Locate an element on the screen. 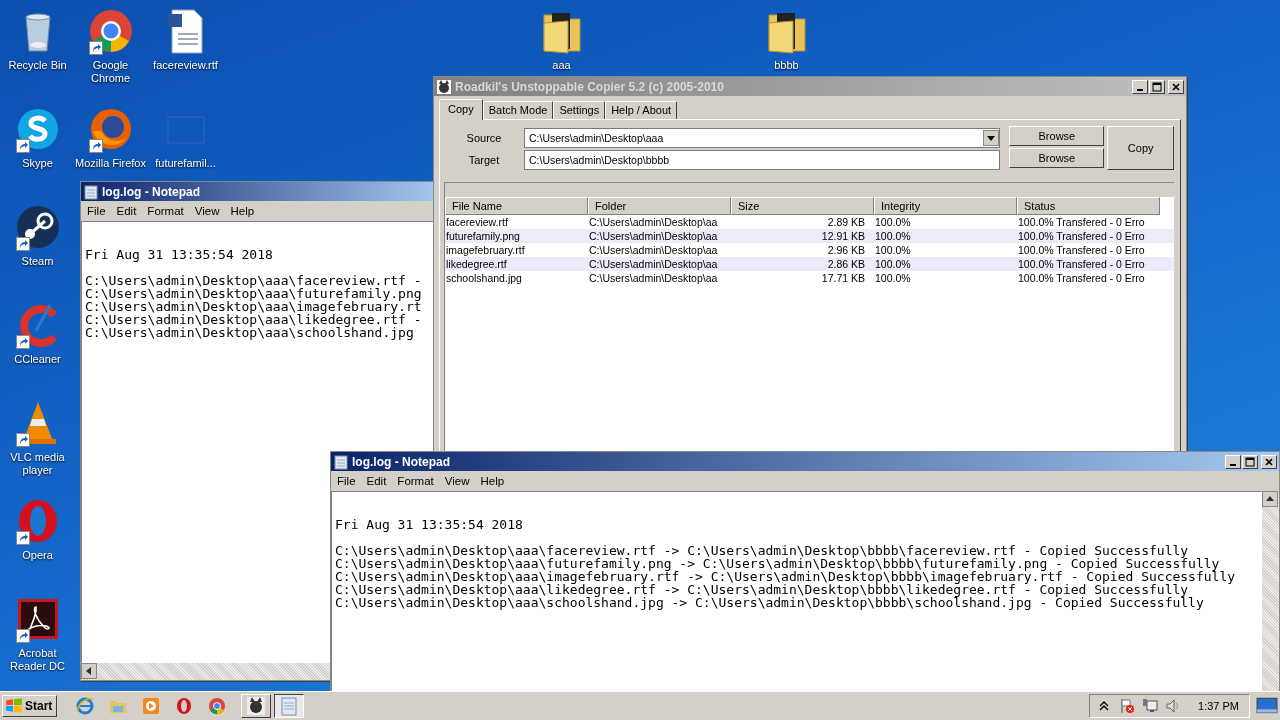  log-line: C:\Users\admin\Desktop\aaa\schoolshand.jpg -> C:\Users\admin\Desktop\bbbb\schoolshand.jpg - Copied Successfully is located at coordinates (770, 602).